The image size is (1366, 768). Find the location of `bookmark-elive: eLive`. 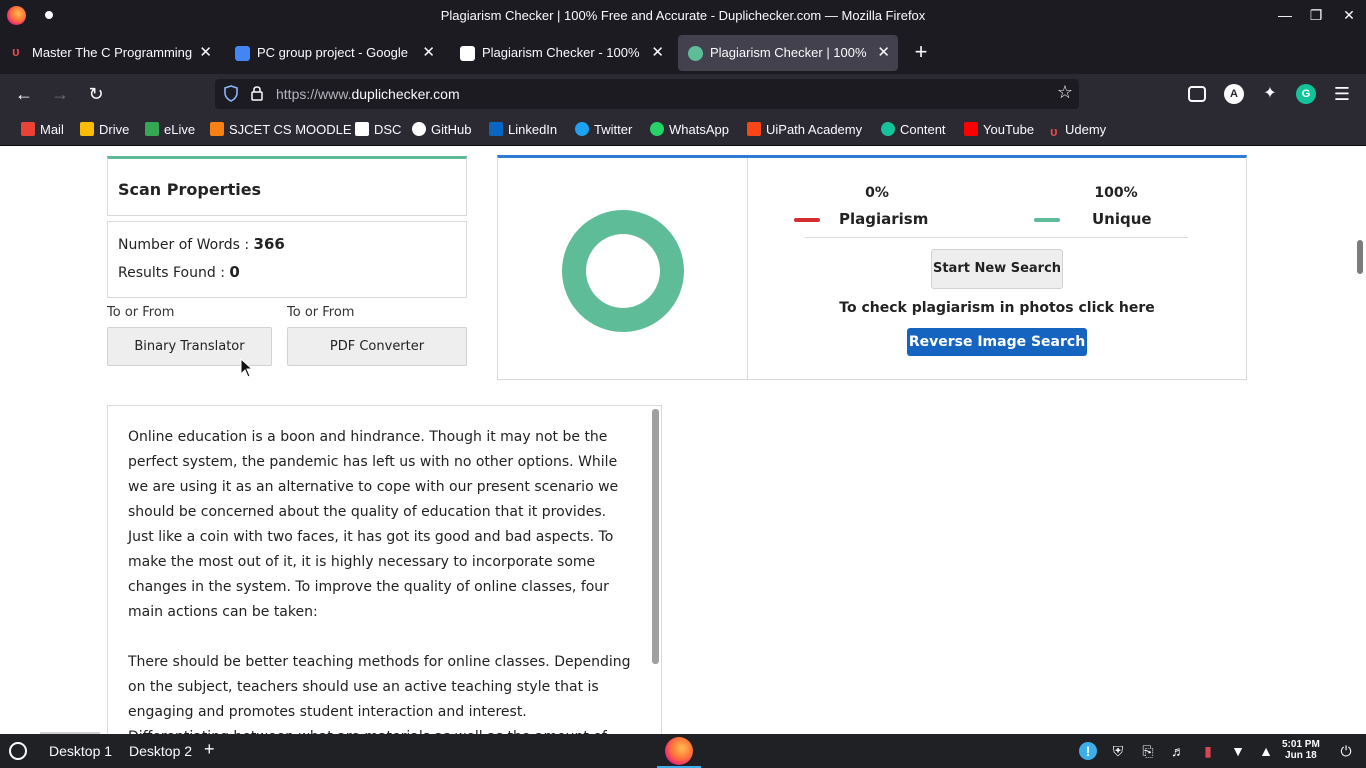

bookmark-elive: eLive is located at coordinates (170, 129).